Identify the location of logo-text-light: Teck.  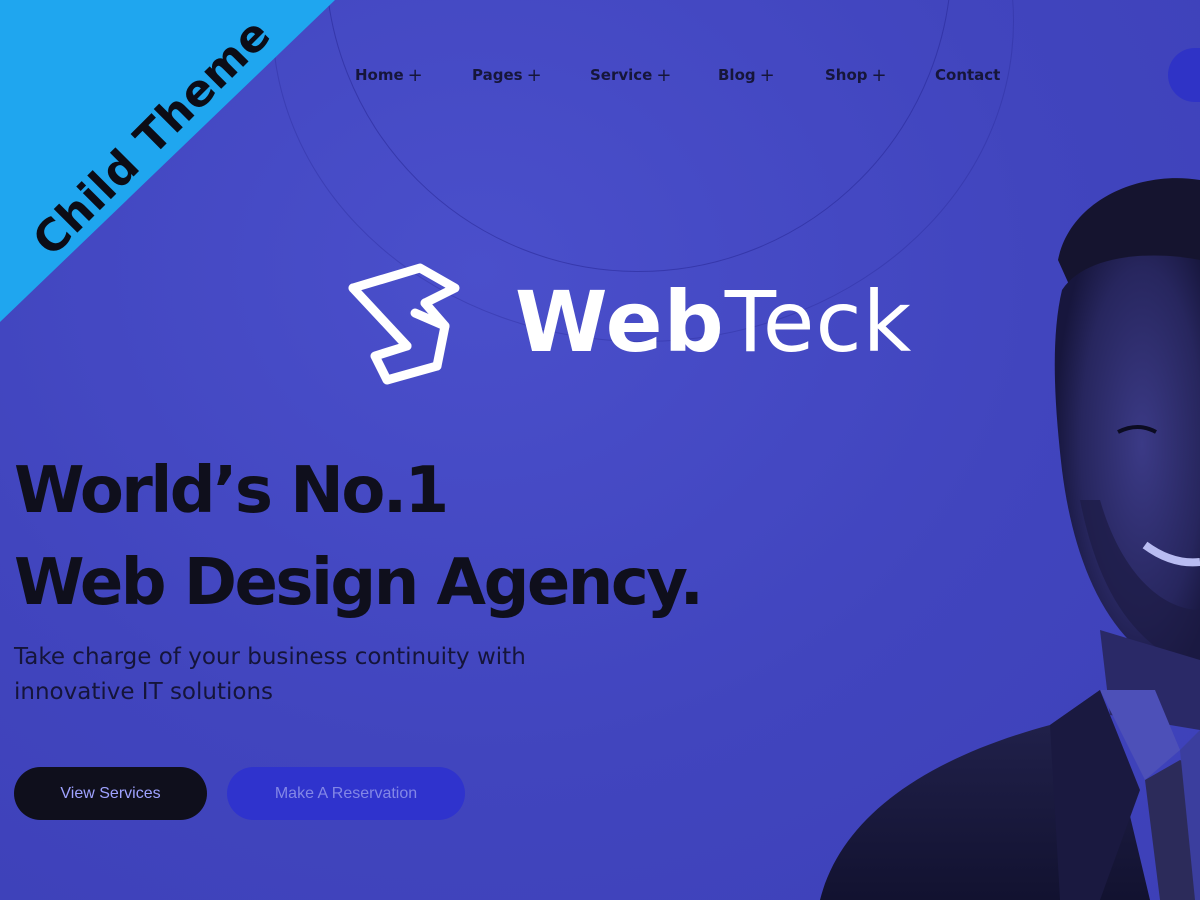
(818, 322).